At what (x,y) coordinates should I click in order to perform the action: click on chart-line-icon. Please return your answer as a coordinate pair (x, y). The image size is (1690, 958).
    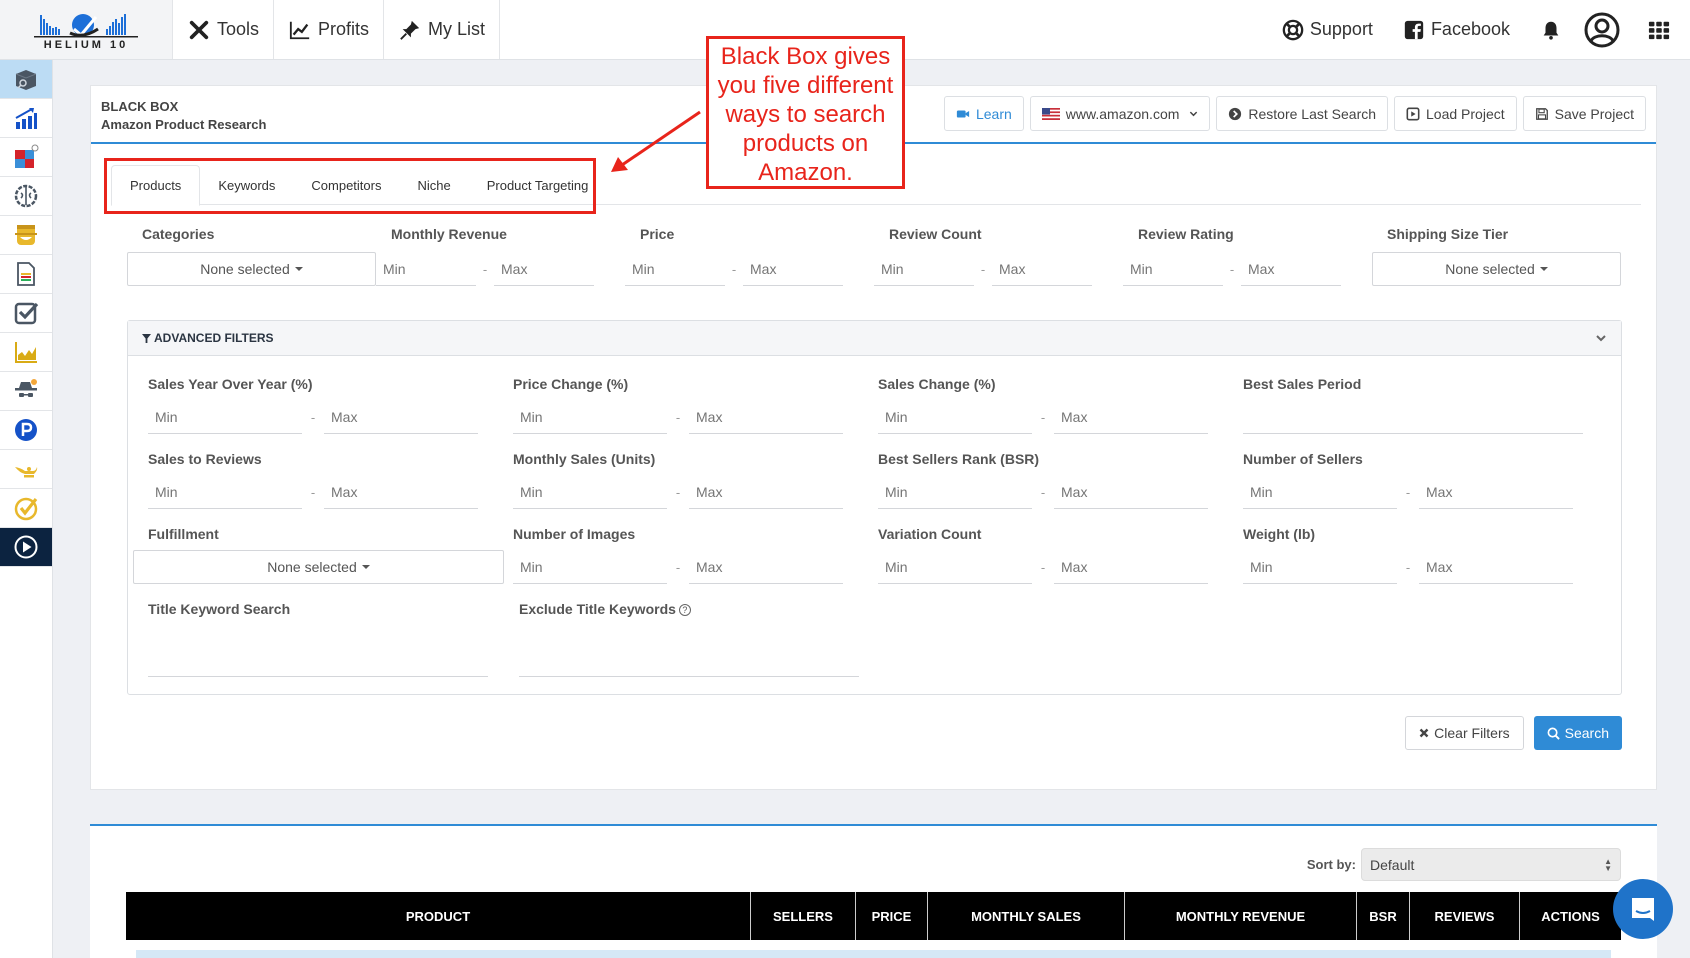
    Looking at the image, I should click on (299, 30).